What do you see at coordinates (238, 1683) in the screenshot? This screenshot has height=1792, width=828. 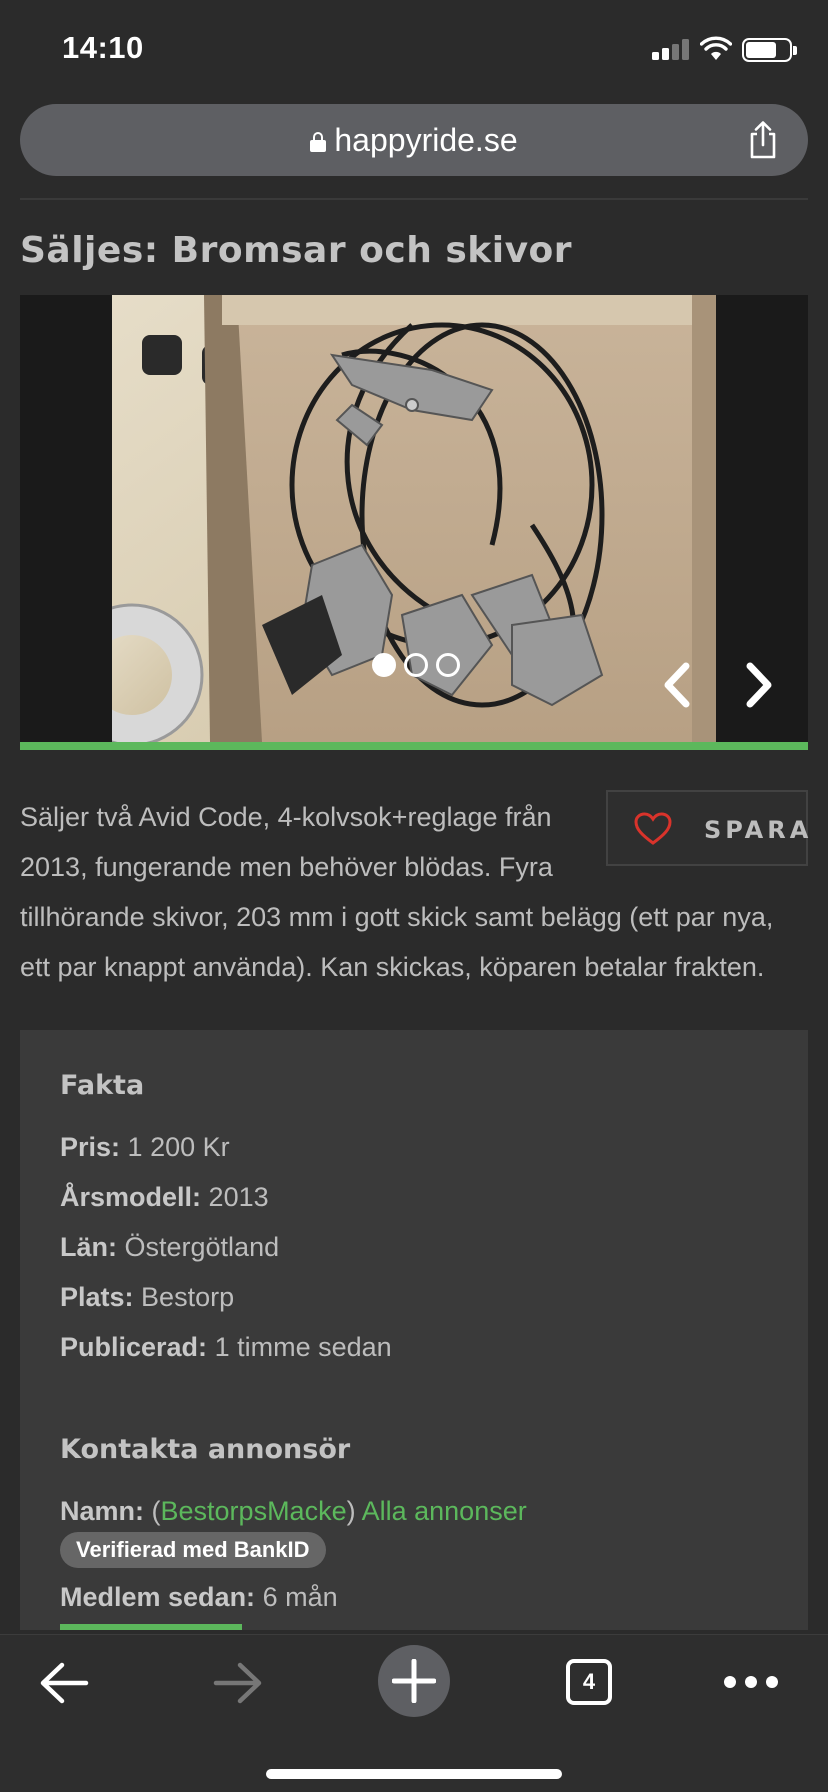 I see `forward-arrow-icon` at bounding box center [238, 1683].